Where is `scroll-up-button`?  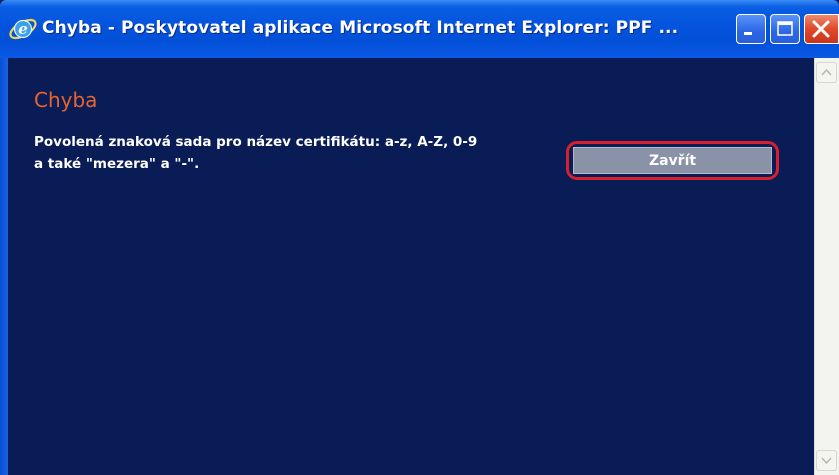 scroll-up-button is located at coordinates (826, 72).